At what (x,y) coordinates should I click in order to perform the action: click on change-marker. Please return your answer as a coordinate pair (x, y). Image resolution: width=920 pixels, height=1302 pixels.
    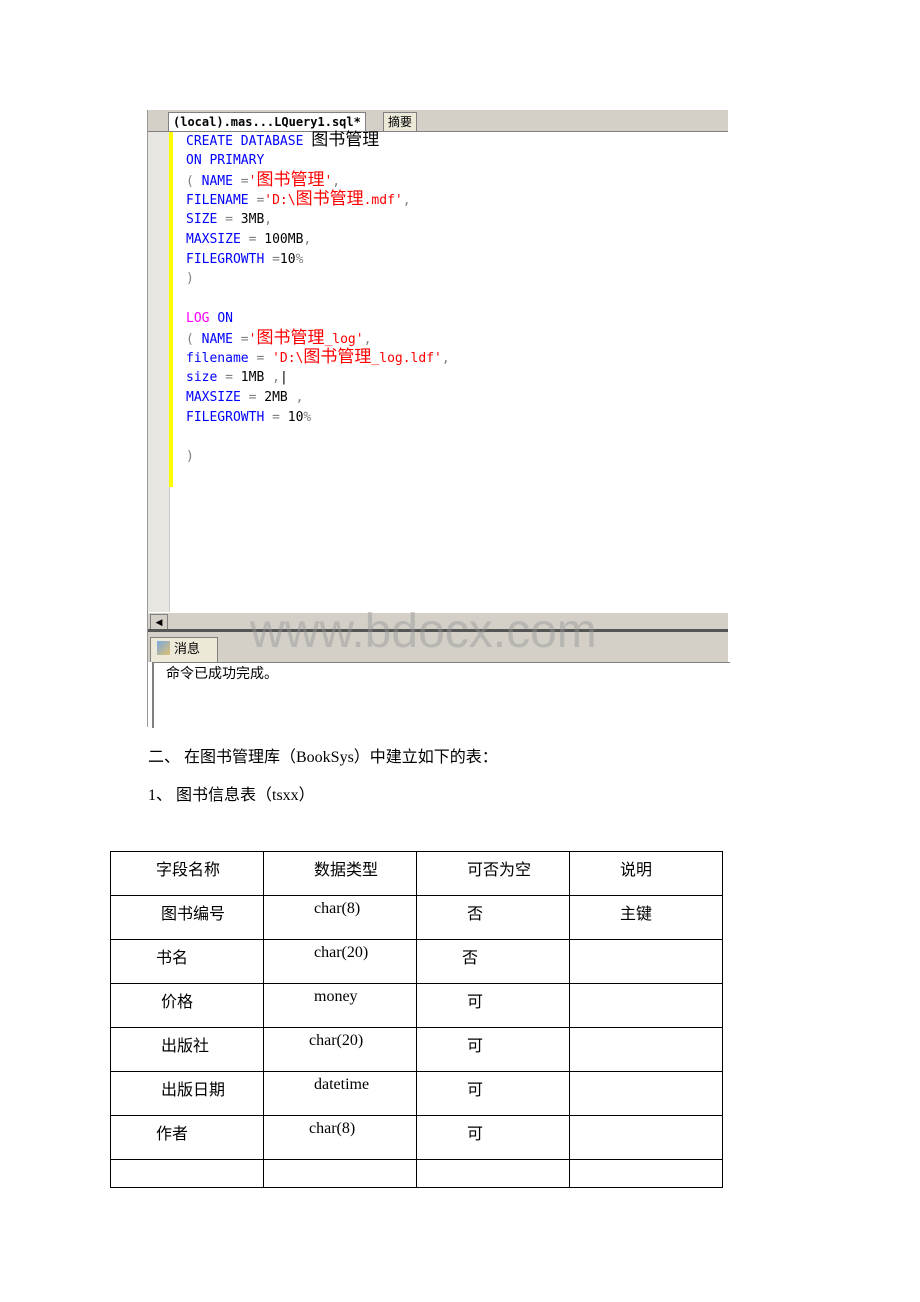
    Looking at the image, I should click on (171, 309).